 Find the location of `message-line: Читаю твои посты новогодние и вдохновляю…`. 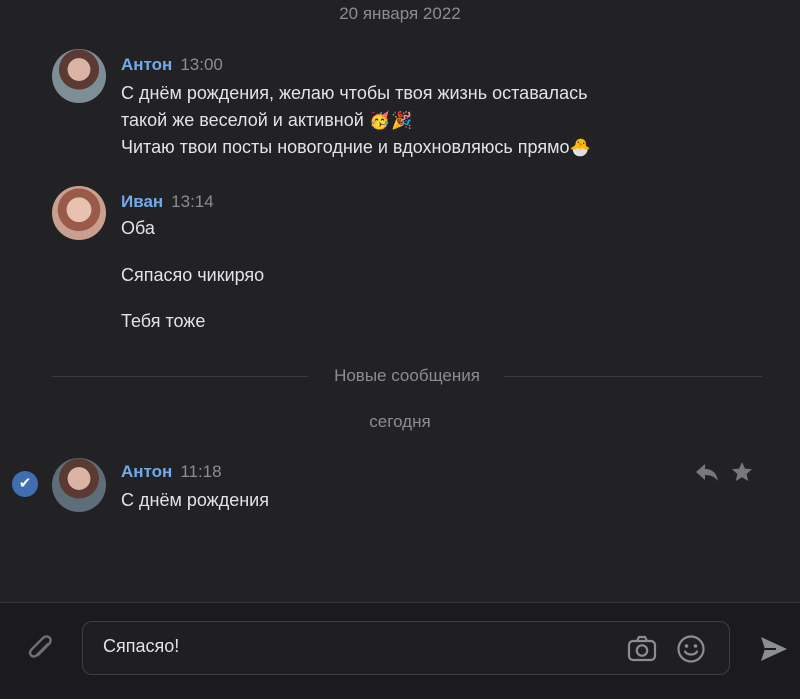

message-line: Читаю твои посты новогодние и вдохновляю… is located at coordinates (356, 147).